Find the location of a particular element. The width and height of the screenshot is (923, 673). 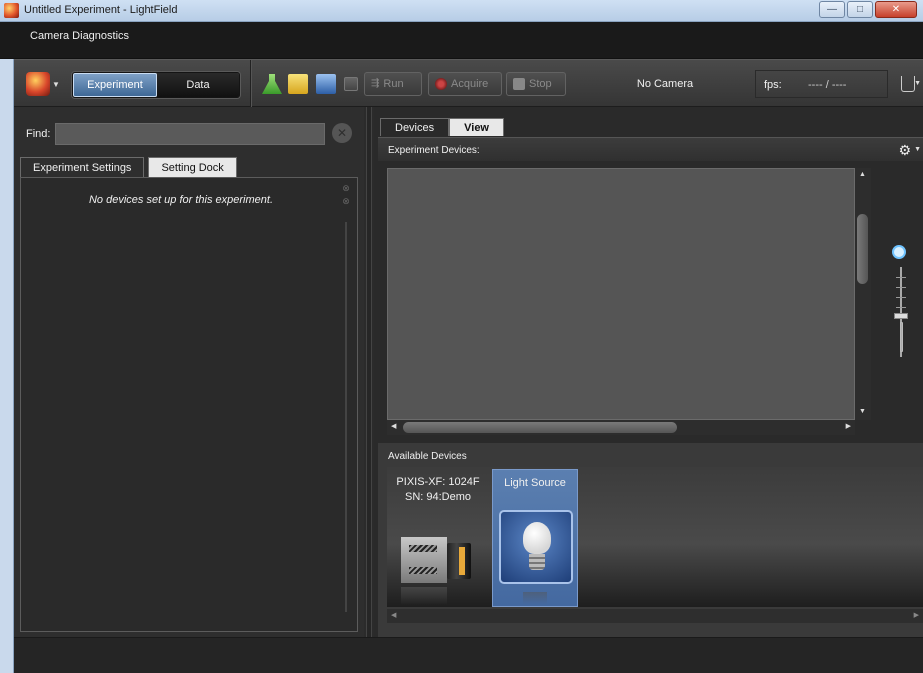

status-bar is located at coordinates (468, 655).